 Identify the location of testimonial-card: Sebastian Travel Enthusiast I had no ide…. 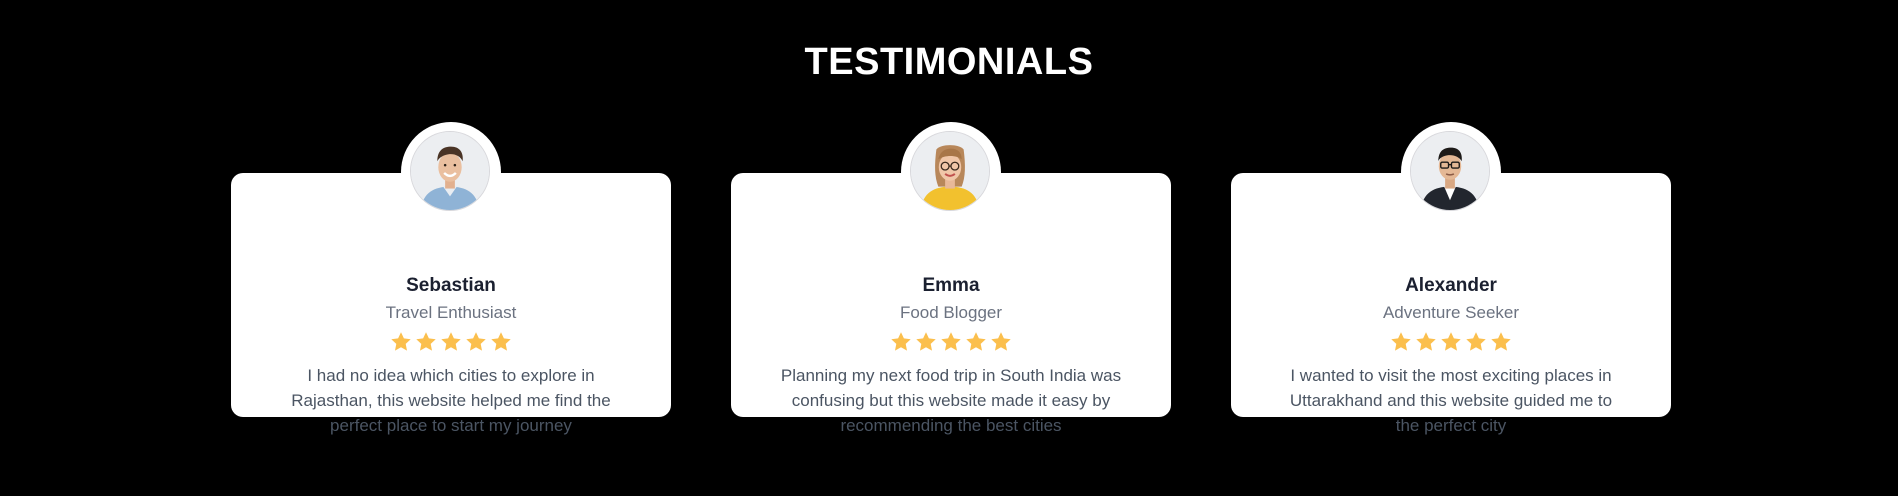
(451, 278).